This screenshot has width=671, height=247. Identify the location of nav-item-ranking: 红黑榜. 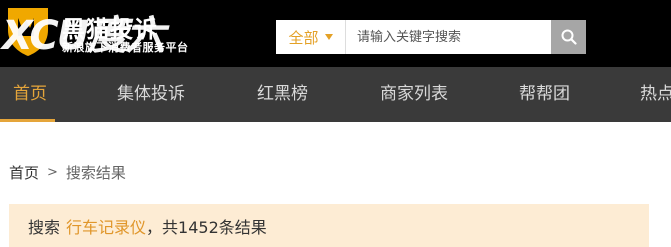
(282, 94).